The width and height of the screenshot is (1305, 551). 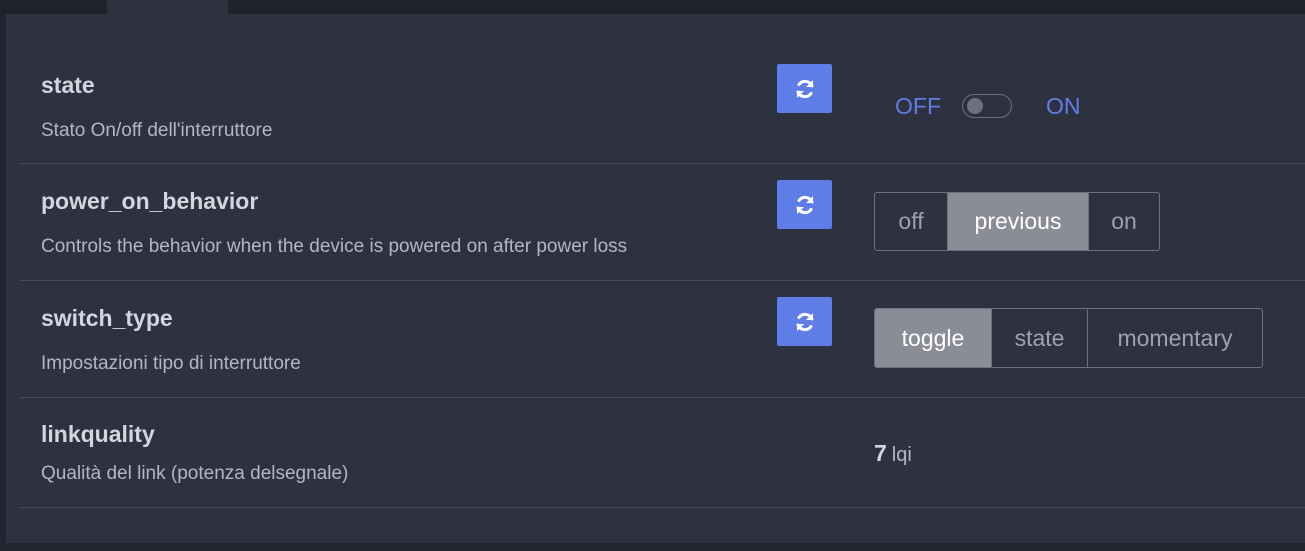 What do you see at coordinates (157, 130) in the screenshot?
I see `row-description: Stato On/off dell'interruttore` at bounding box center [157, 130].